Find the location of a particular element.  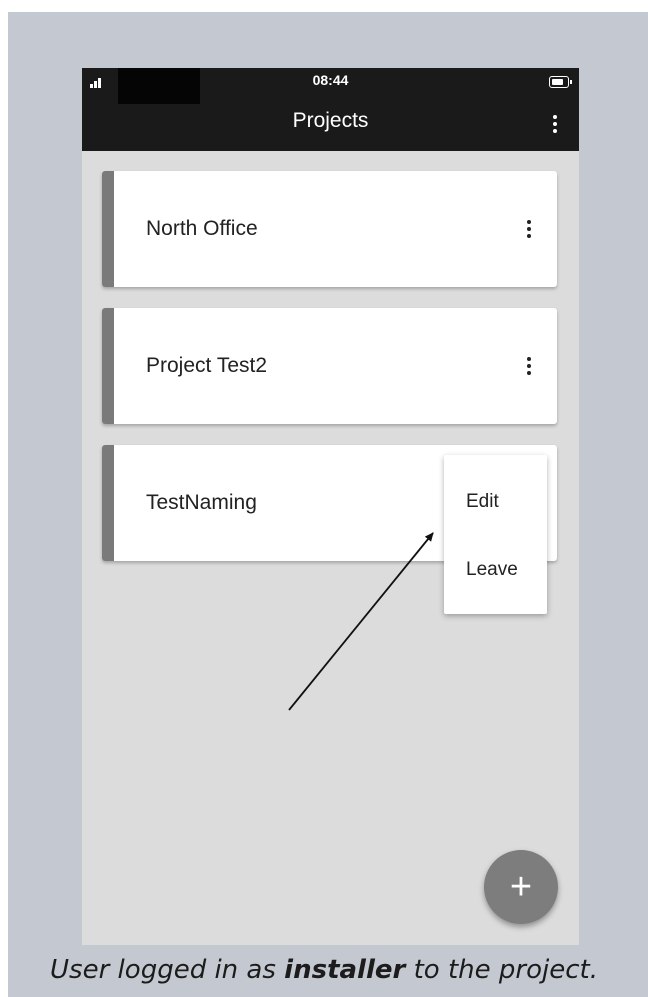

add-icon: + is located at coordinates (521, 887).